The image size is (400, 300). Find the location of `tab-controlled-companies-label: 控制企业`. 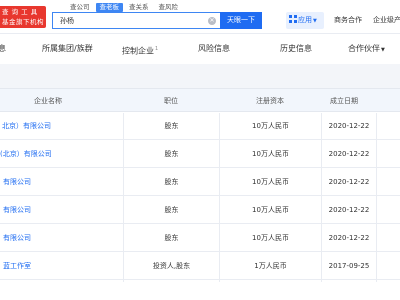

tab-controlled-companies-label: 控制企业 is located at coordinates (138, 51).